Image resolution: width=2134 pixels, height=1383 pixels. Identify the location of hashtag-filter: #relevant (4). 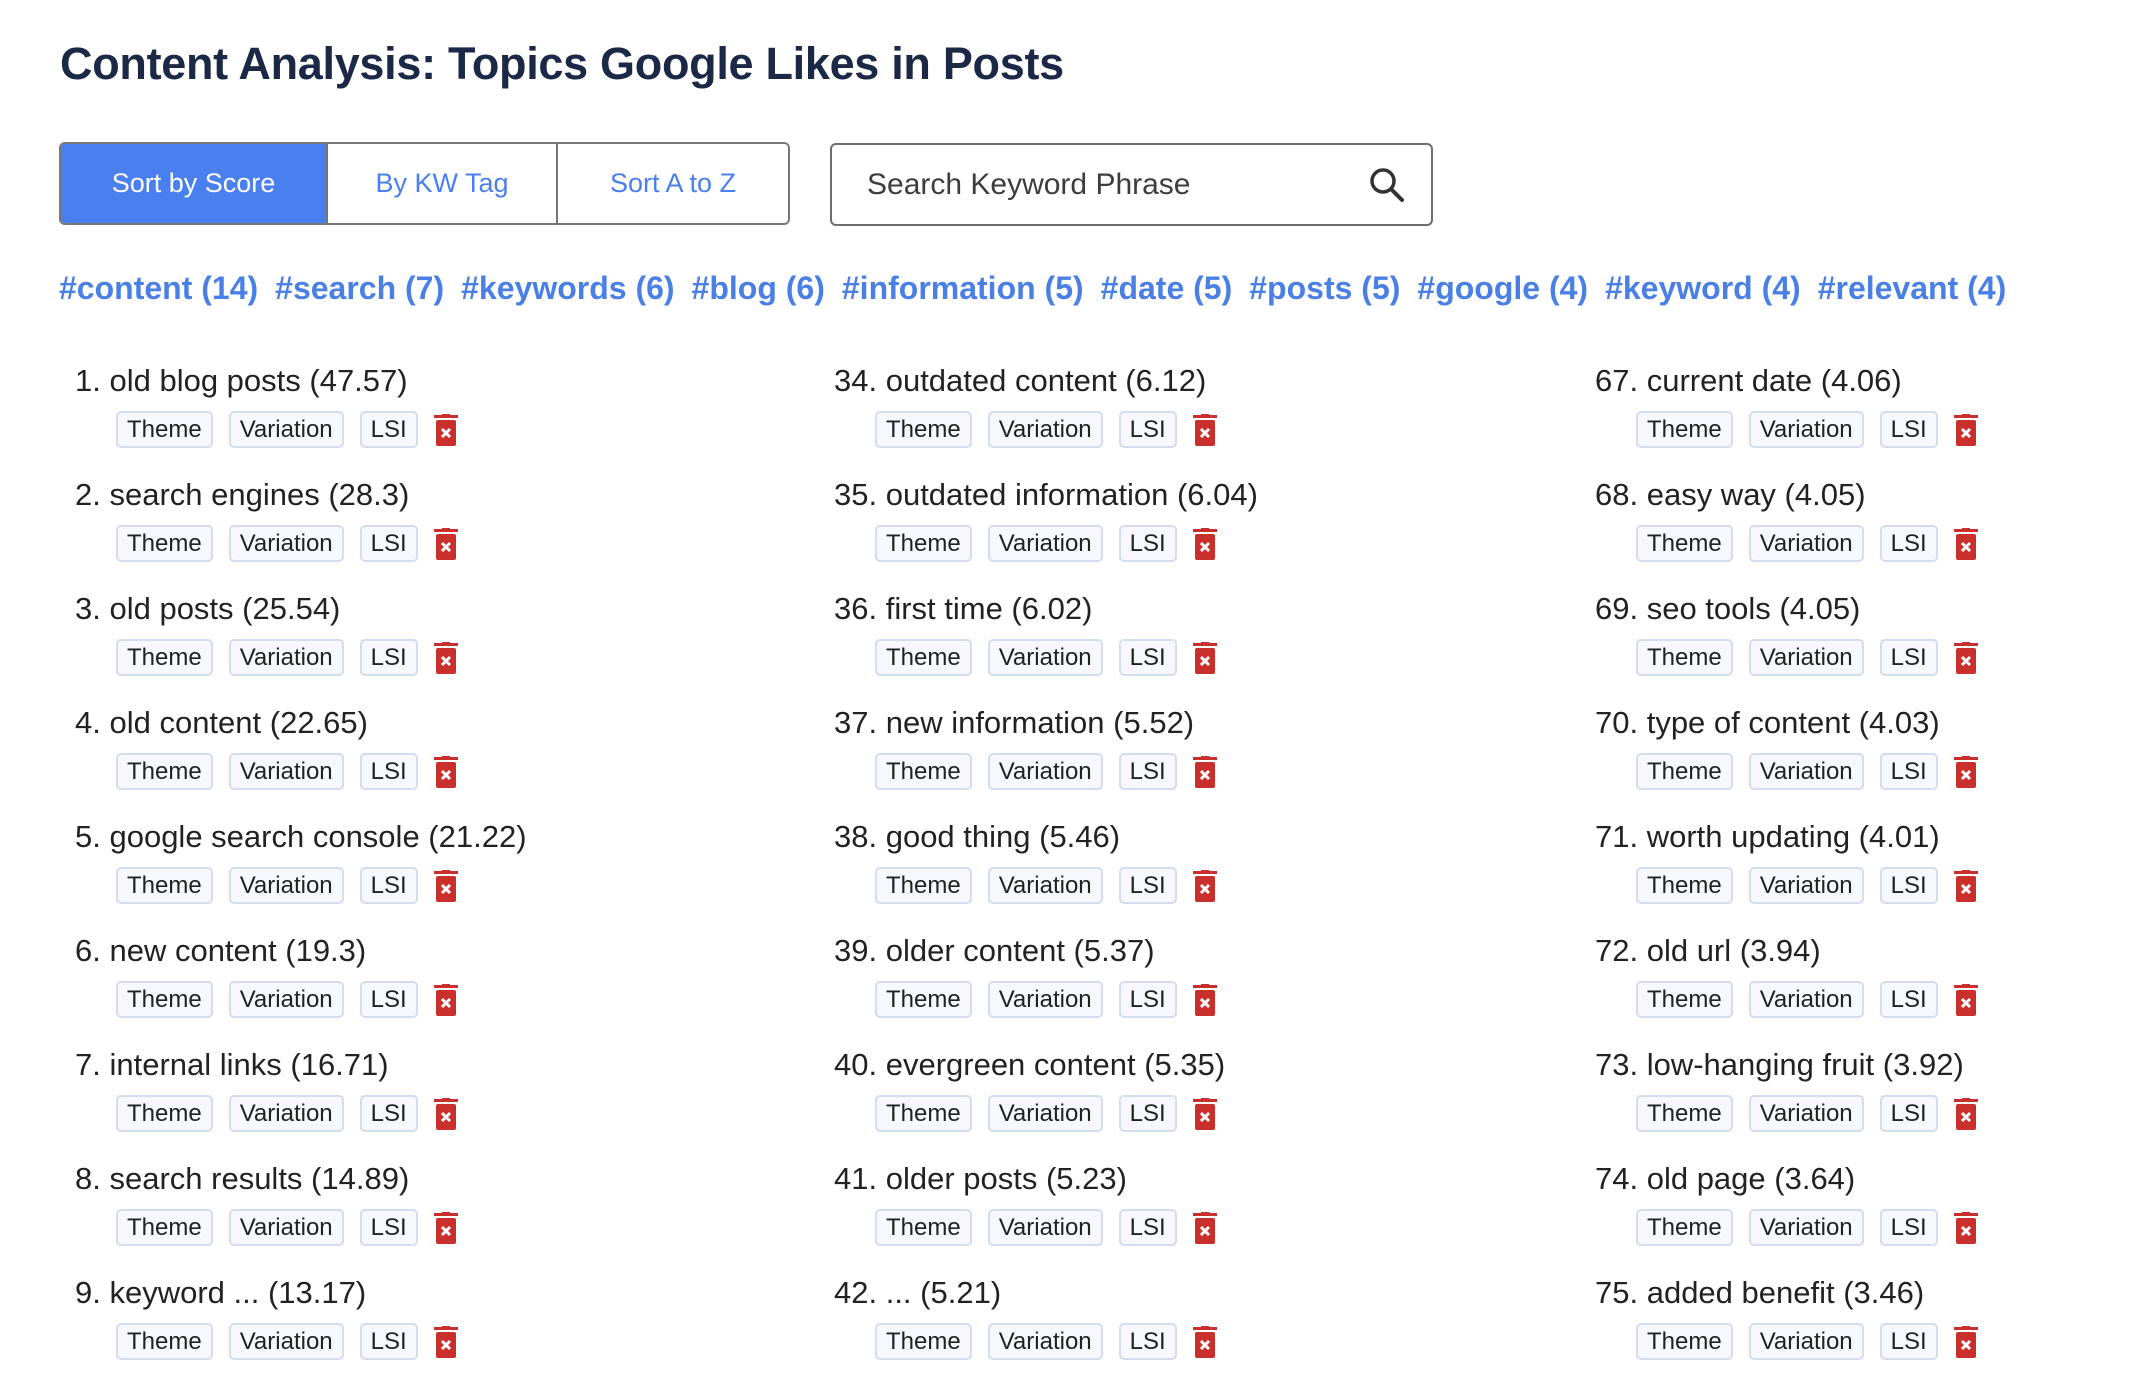
(1912, 288).